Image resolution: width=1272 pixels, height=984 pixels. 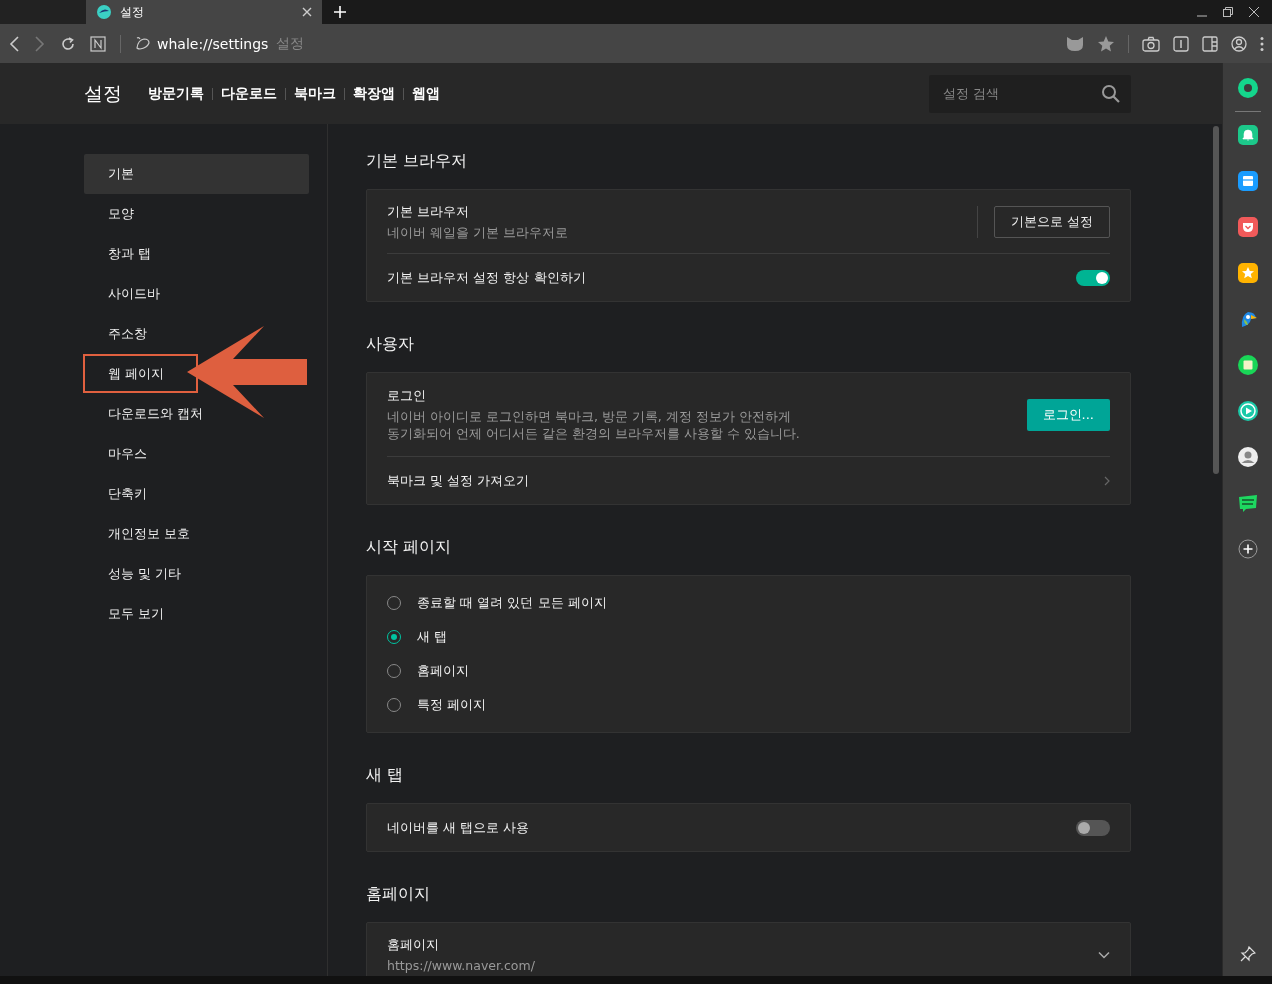 What do you see at coordinates (213, 43) in the screenshot?
I see `address-url: whale://settings` at bounding box center [213, 43].